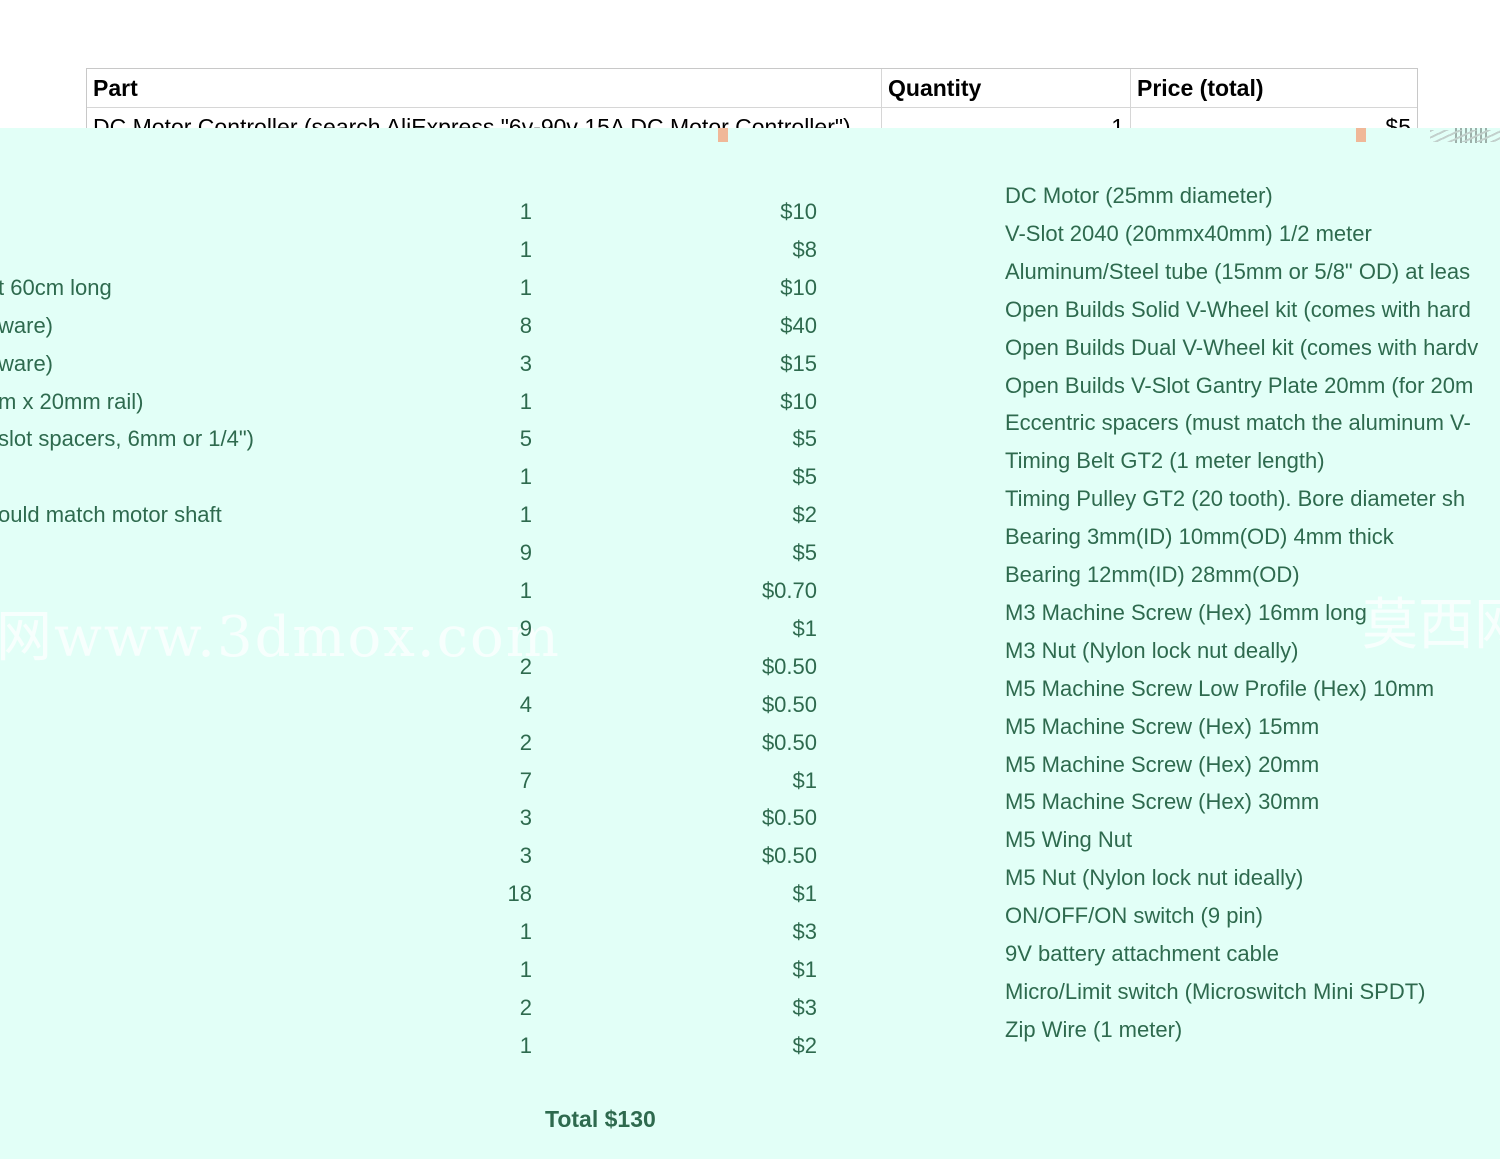 This screenshot has height=1159, width=1500. What do you see at coordinates (600, 1119) in the screenshot?
I see `total-label: Total $130` at bounding box center [600, 1119].